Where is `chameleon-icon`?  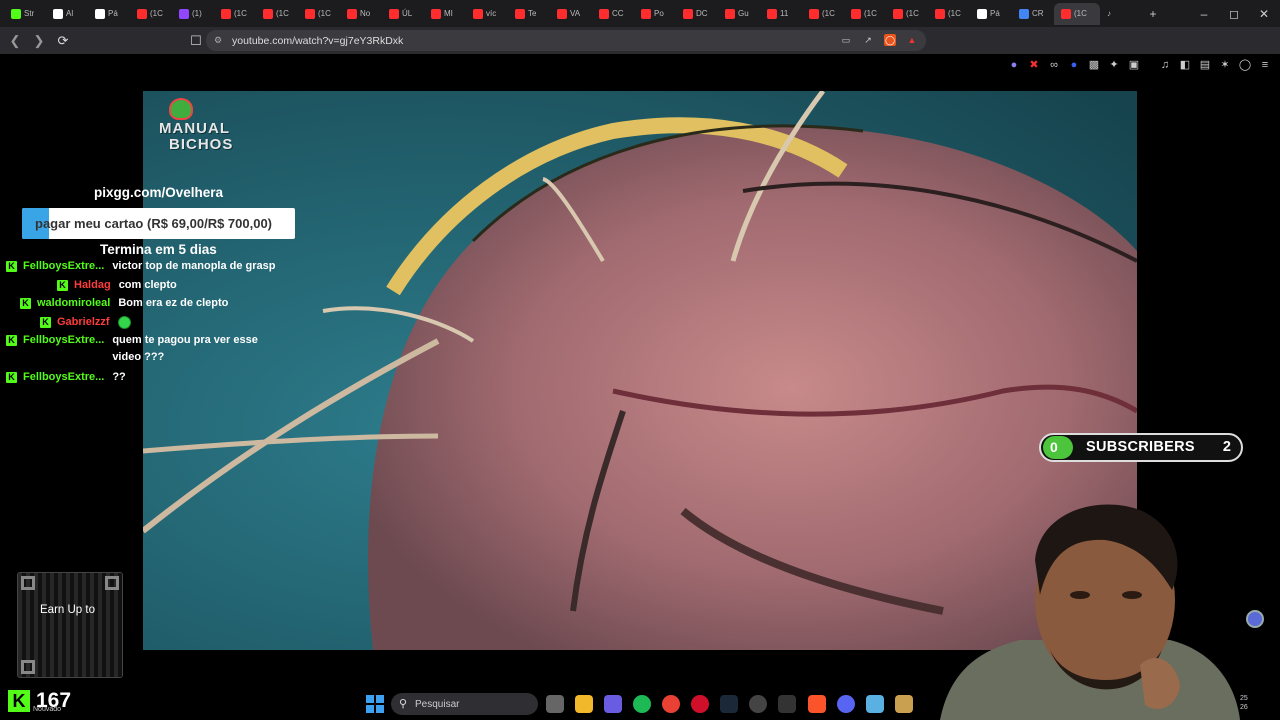 chameleon-icon is located at coordinates (181, 109).